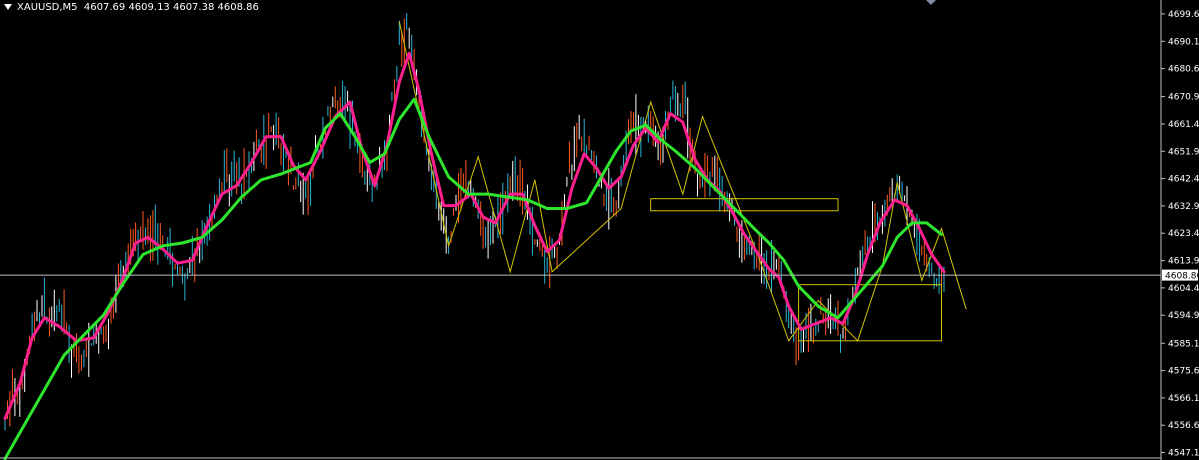 Image resolution: width=1199 pixels, height=460 pixels. I want to click on price-tick-label: 4623.40, so click(1183, 234).